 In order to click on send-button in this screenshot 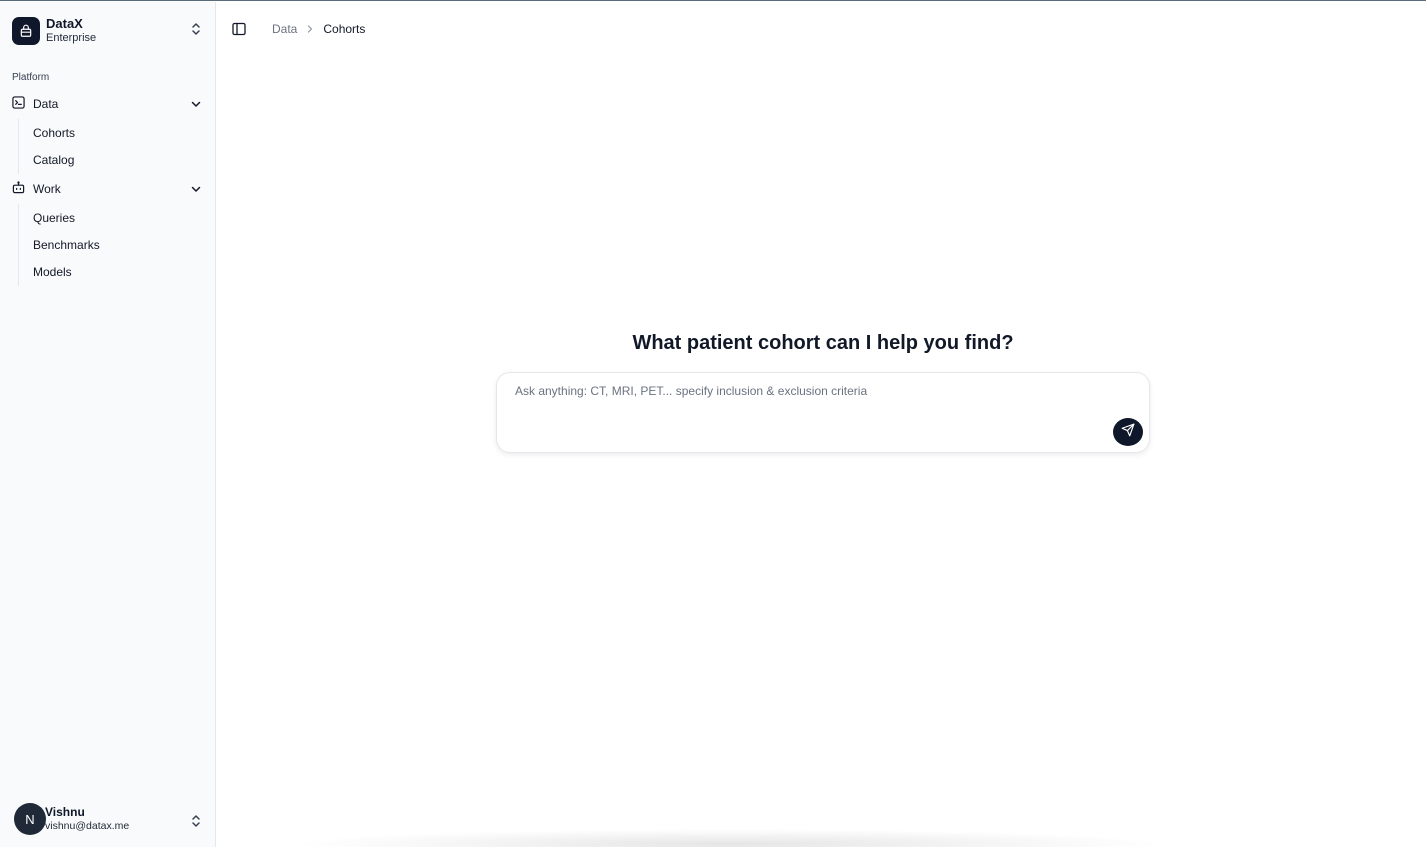, I will do `click(1128, 432)`.